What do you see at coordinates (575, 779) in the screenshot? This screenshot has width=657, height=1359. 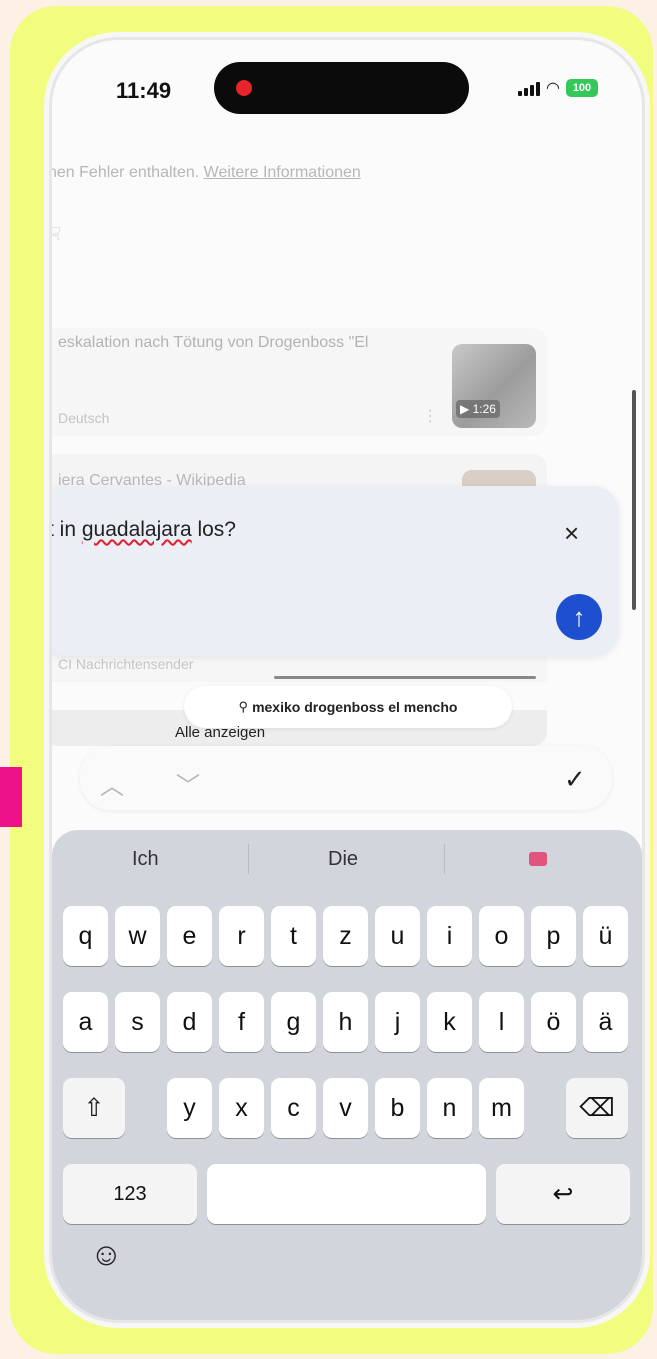 I see `done-checkmark-icon: ✓` at bounding box center [575, 779].